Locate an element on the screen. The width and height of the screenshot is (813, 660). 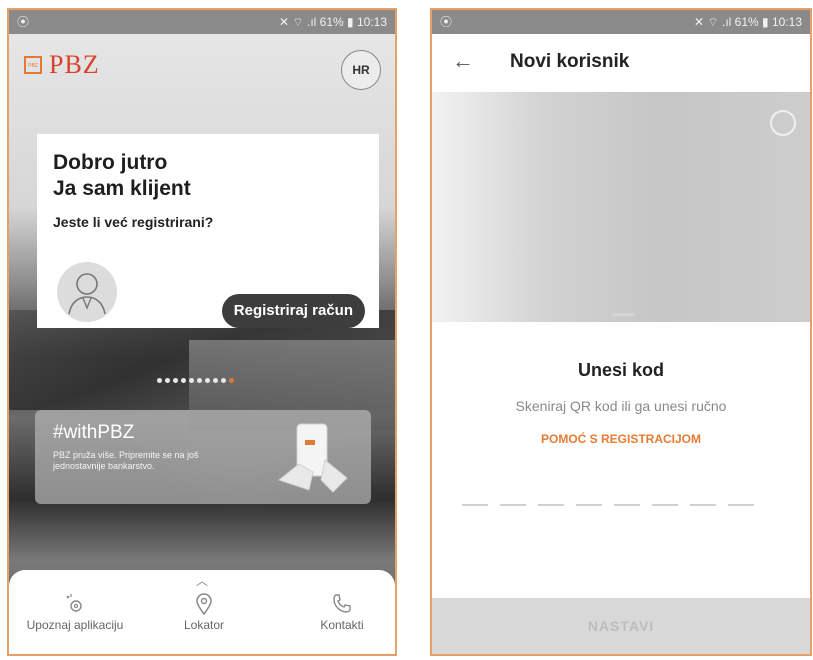
phone-icon is located at coordinates (342, 605).